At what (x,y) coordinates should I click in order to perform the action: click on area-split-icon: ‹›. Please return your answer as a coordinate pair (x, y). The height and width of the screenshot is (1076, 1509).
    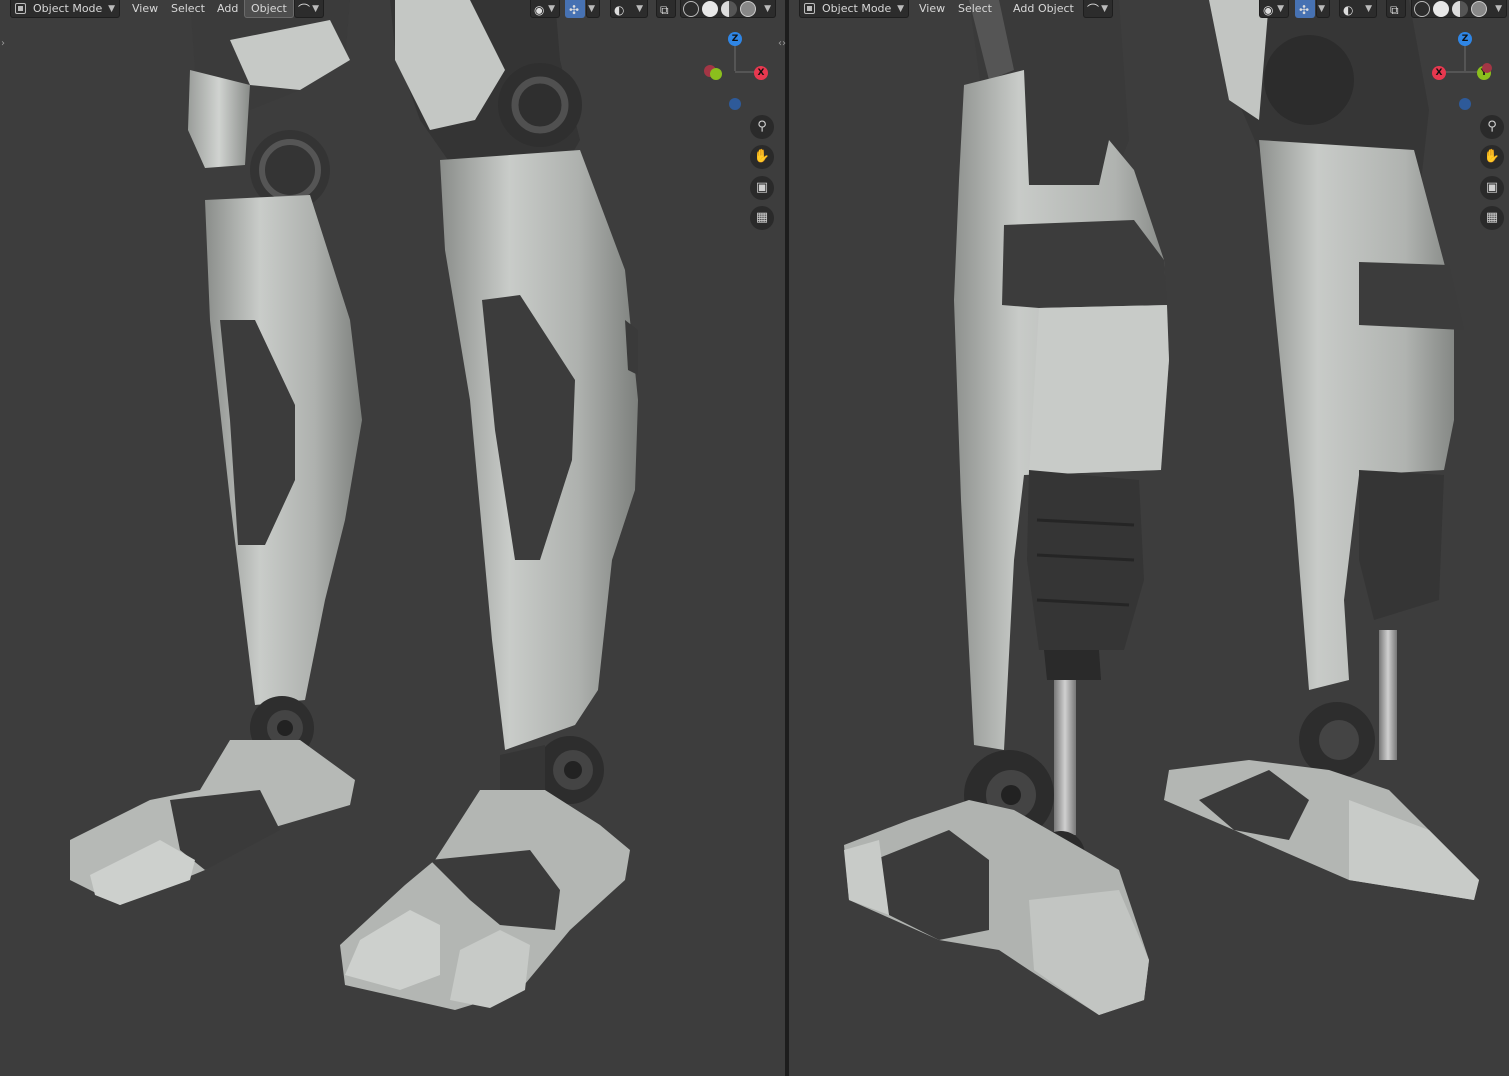
    Looking at the image, I should click on (782, 43).